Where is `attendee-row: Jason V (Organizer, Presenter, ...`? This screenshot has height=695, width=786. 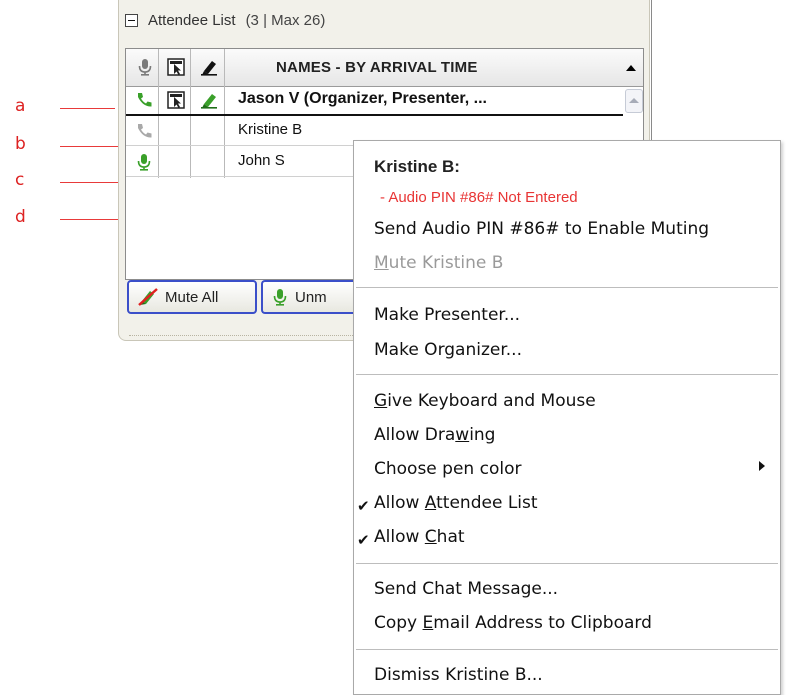 attendee-row: Jason V (Organizer, Presenter, ... is located at coordinates (374, 101).